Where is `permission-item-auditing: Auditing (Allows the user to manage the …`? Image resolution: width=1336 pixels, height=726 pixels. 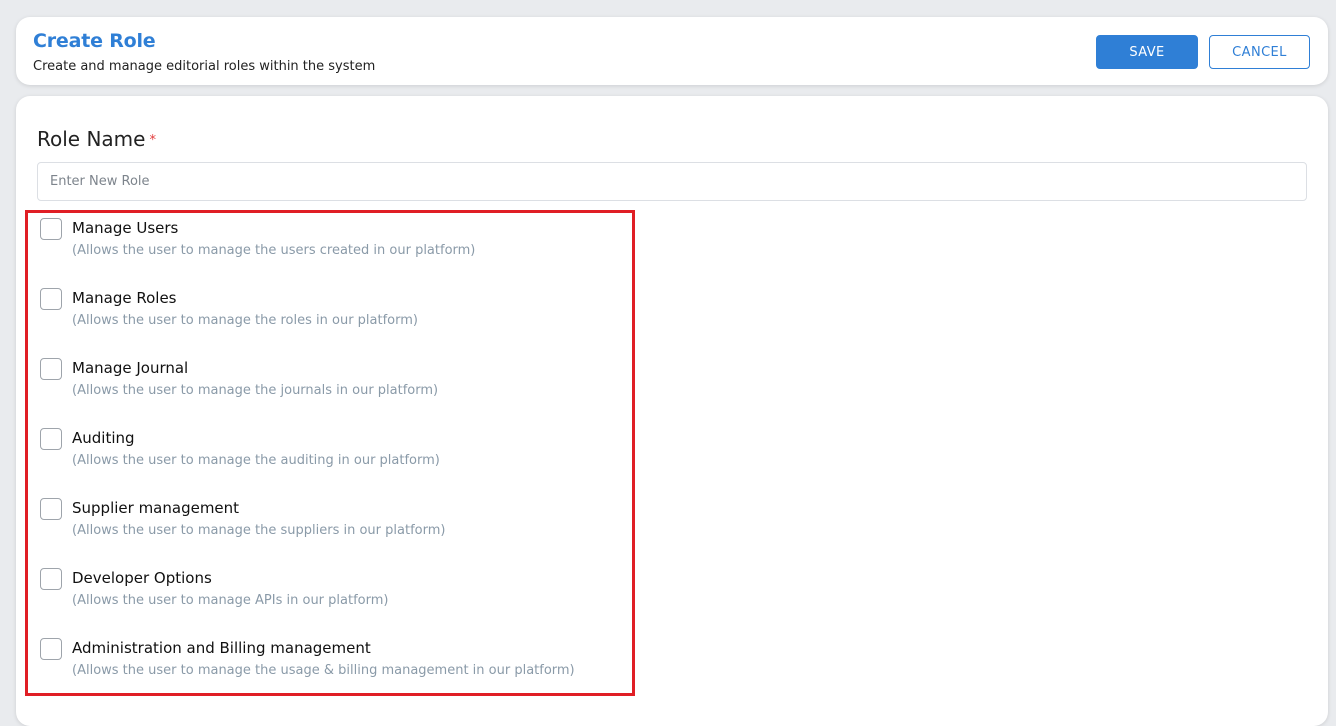
permission-item-auditing: Auditing (Allows the user to manage the … is located at coordinates (335, 463).